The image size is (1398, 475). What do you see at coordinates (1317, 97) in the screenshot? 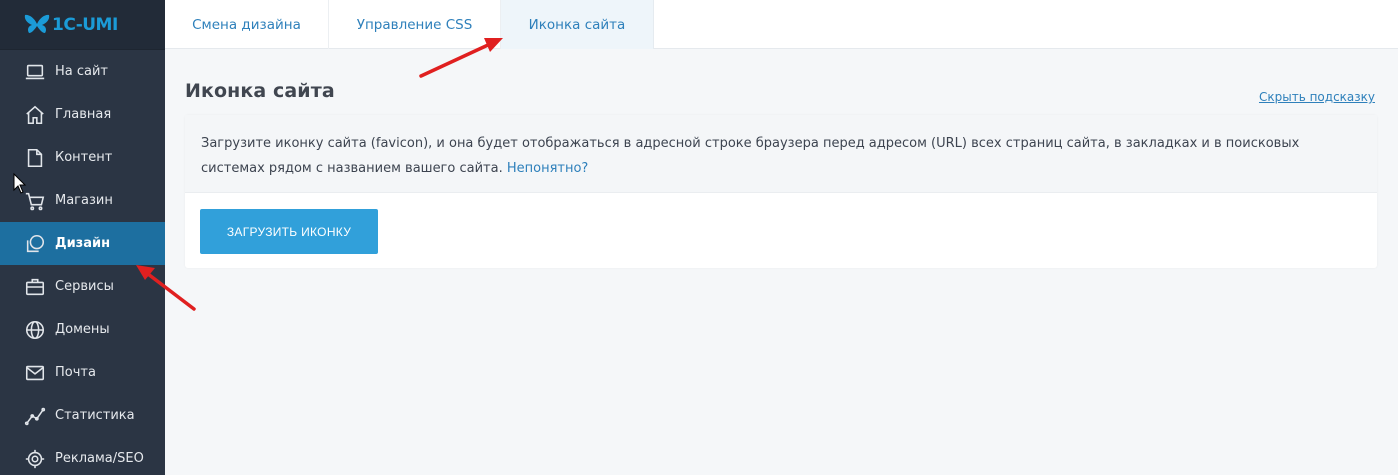
I see `hide-hint-link: Скрыть подсказку` at bounding box center [1317, 97].